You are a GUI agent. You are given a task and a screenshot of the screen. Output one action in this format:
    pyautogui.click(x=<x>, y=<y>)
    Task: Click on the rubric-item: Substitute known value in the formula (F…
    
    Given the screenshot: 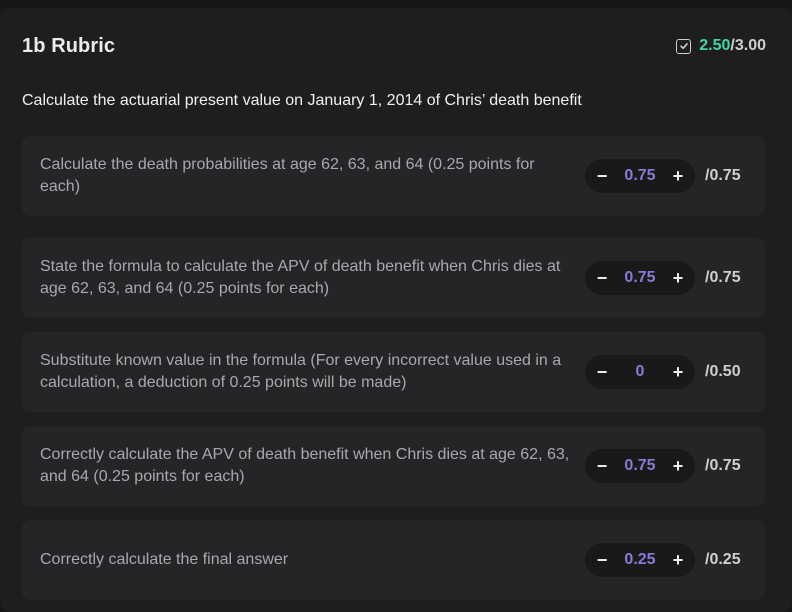 What is the action you would take?
    pyautogui.click(x=393, y=372)
    